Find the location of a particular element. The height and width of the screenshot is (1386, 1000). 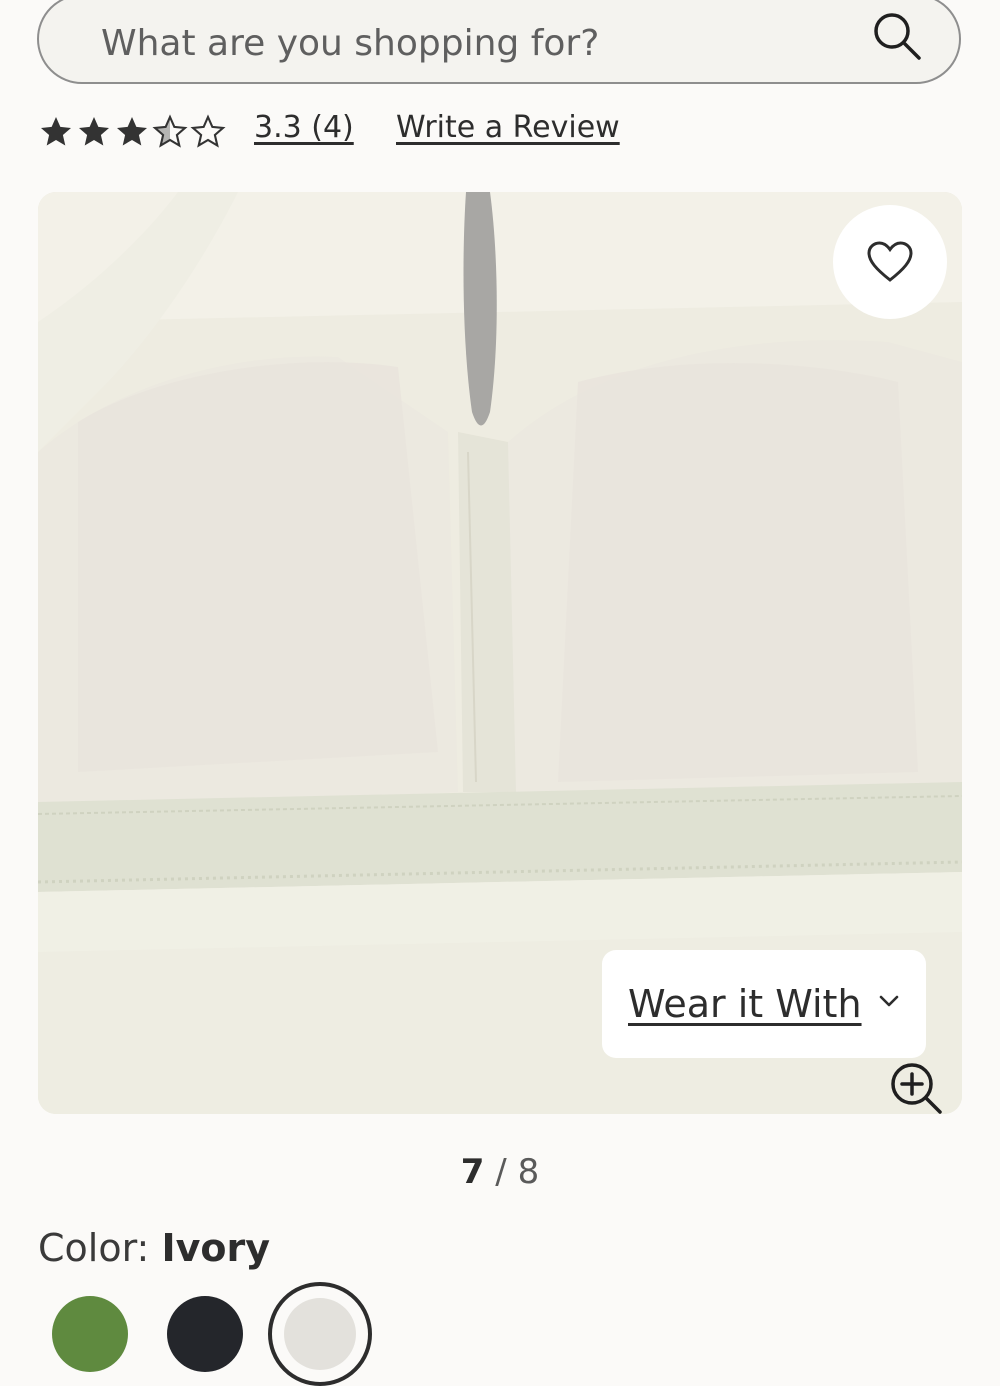

star-rating is located at coordinates (135, 132).